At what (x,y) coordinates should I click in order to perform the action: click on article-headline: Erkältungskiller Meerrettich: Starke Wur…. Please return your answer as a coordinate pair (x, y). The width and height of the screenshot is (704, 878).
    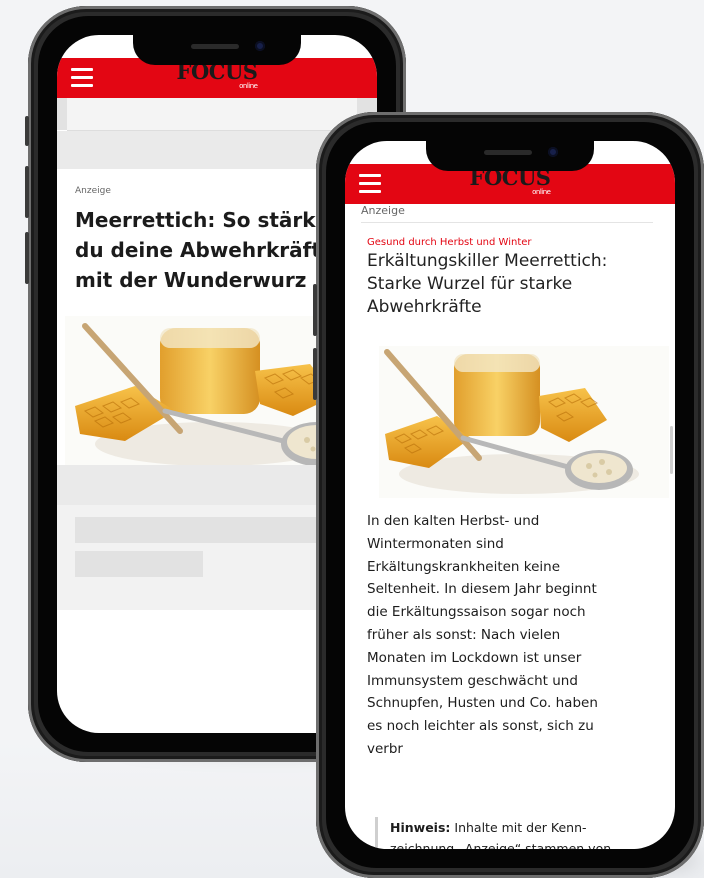
    Looking at the image, I should click on (487, 284).